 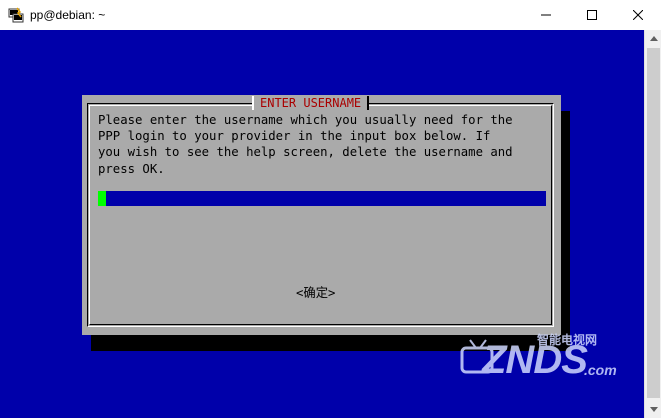 I want to click on scroll-down-button, so click(x=653, y=409).